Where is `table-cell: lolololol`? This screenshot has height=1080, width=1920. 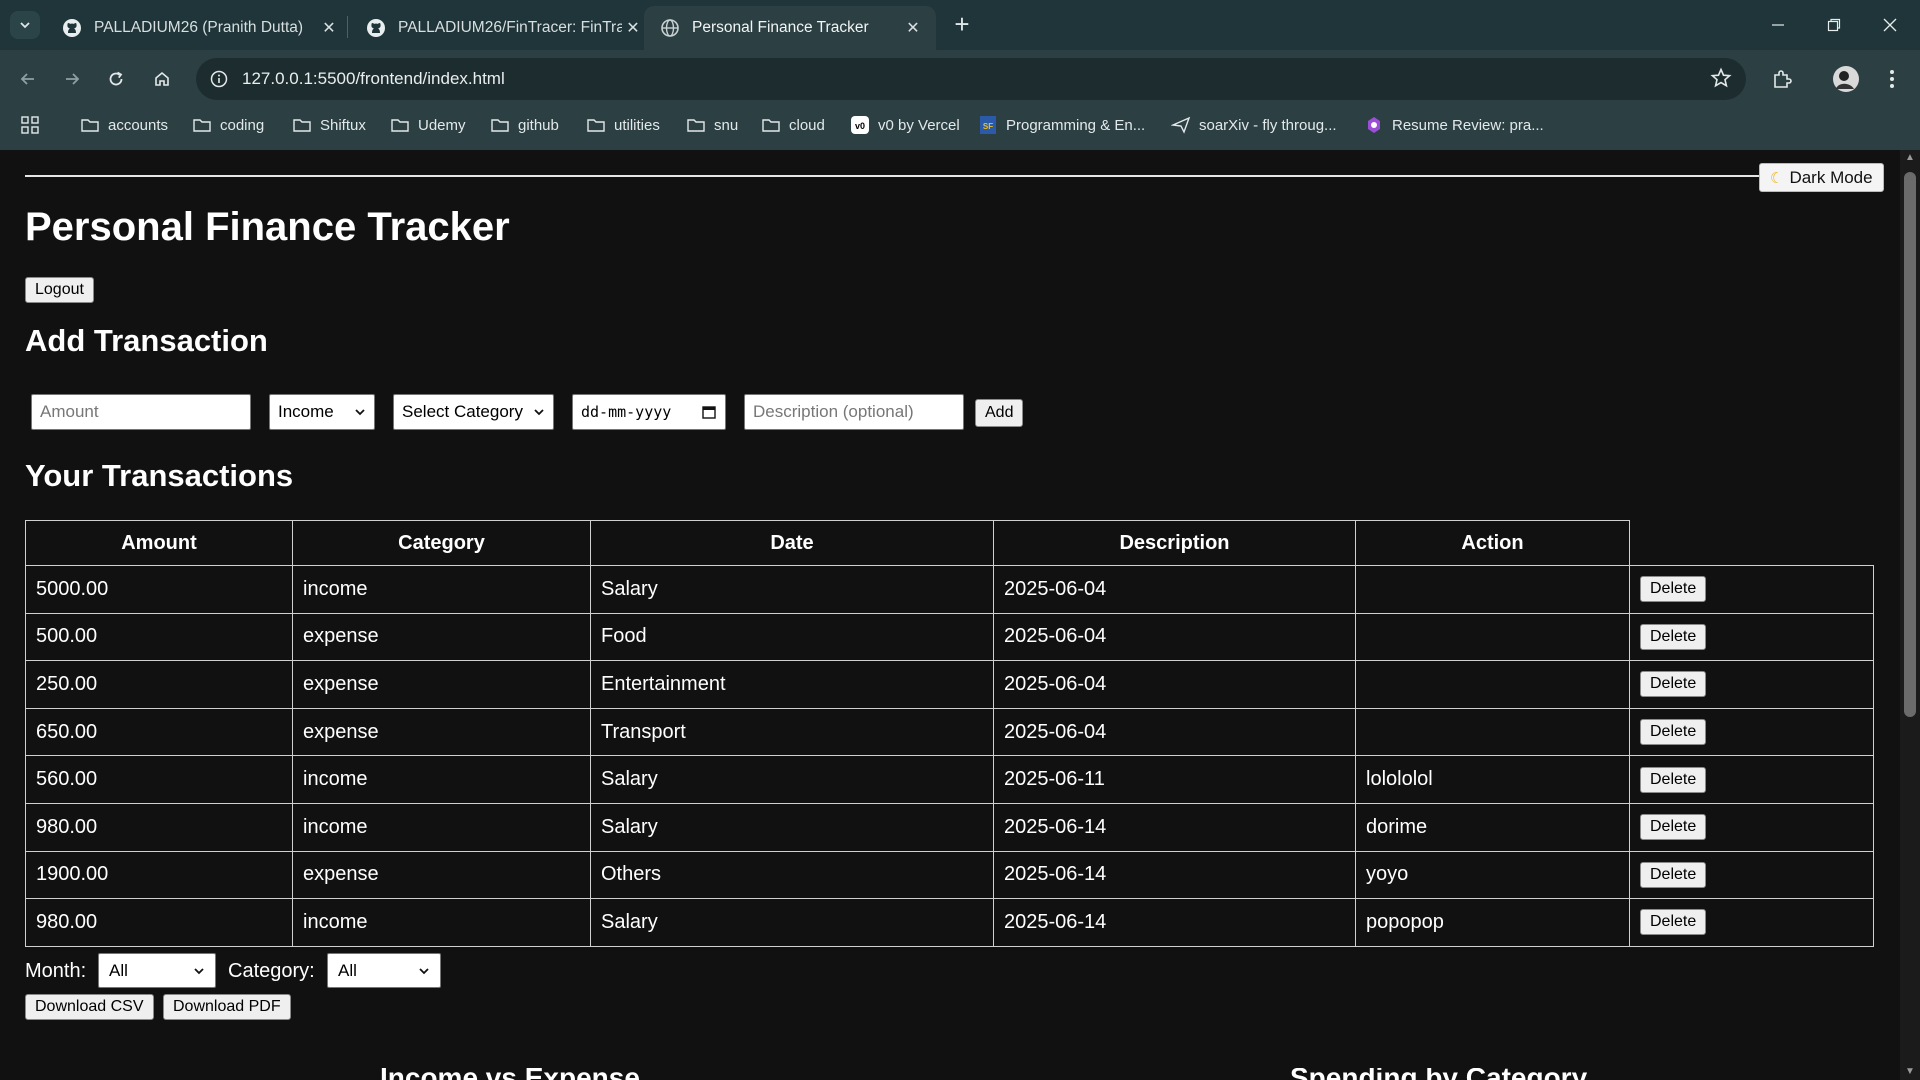 table-cell: lolololol is located at coordinates (1492, 779).